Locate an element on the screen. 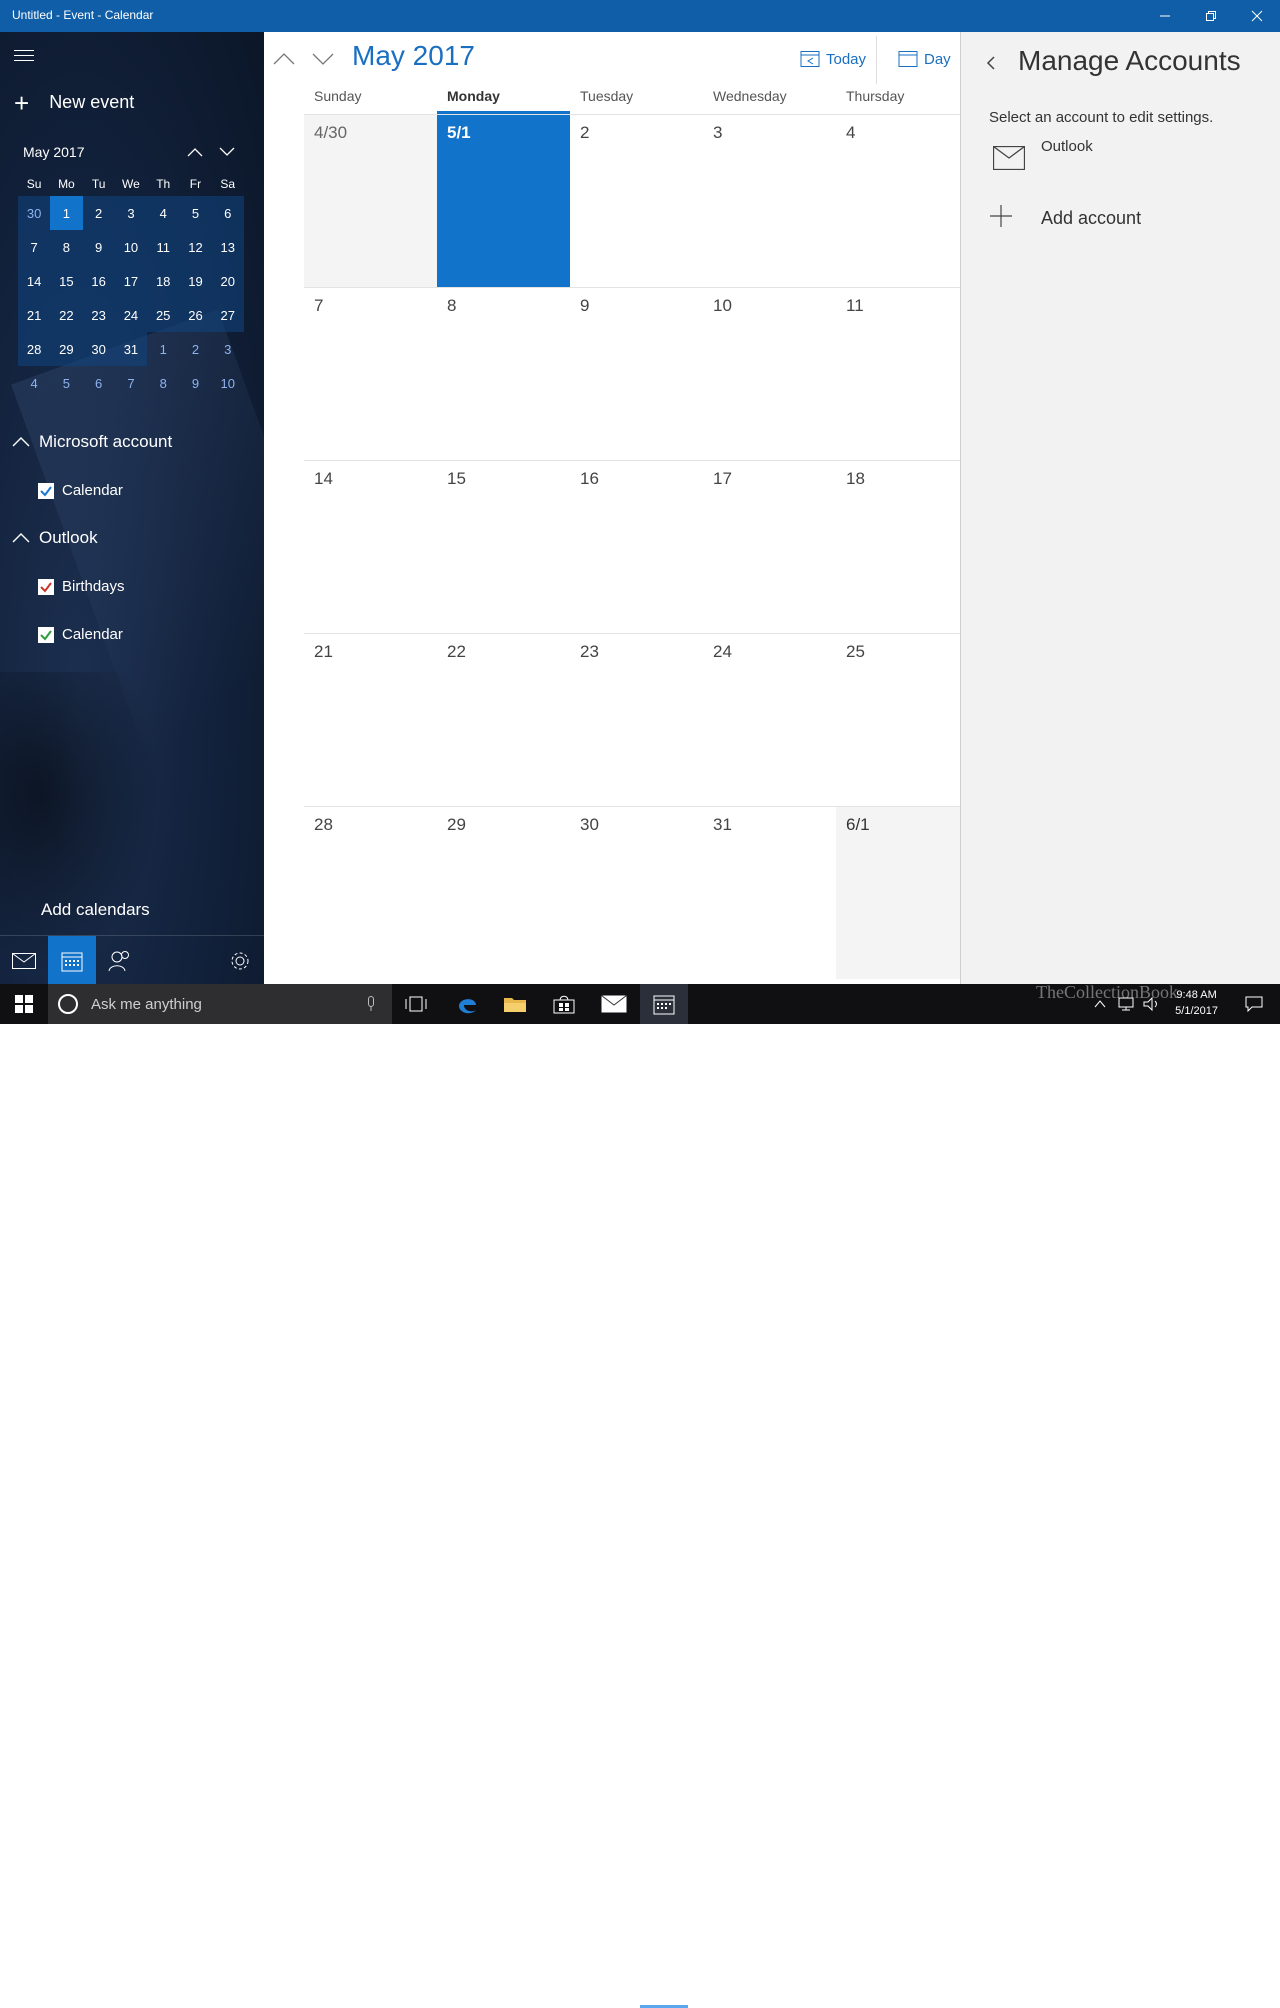 Image resolution: width=1280 pixels, height=2008 pixels. clock: 9:48 AM 5/1/2017 is located at coordinates (1196, 1003).